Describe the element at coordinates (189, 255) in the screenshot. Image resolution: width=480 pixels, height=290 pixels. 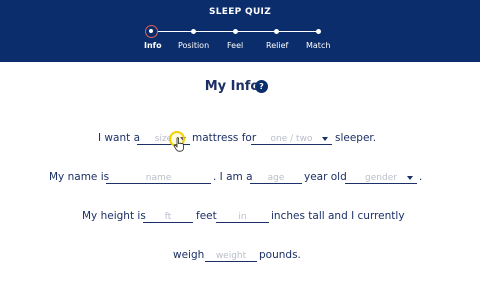
I see `label-weigh: weigh` at that location.